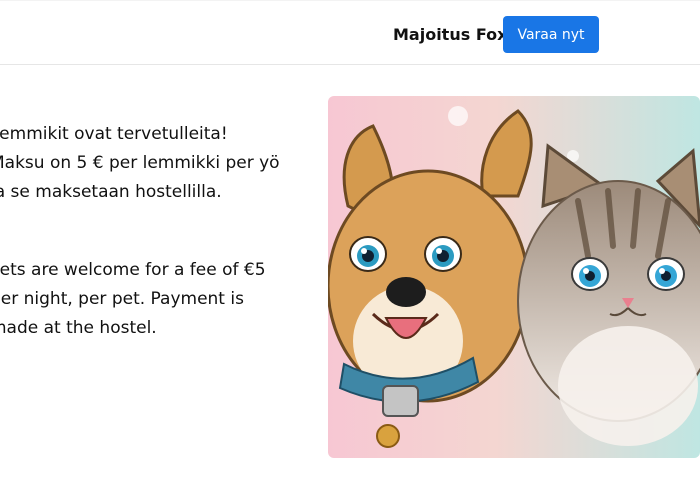 The image size is (700, 500). Describe the element at coordinates (350, 32) in the screenshot. I see `site-header: Majoitus Fox Varaa nyt` at that location.